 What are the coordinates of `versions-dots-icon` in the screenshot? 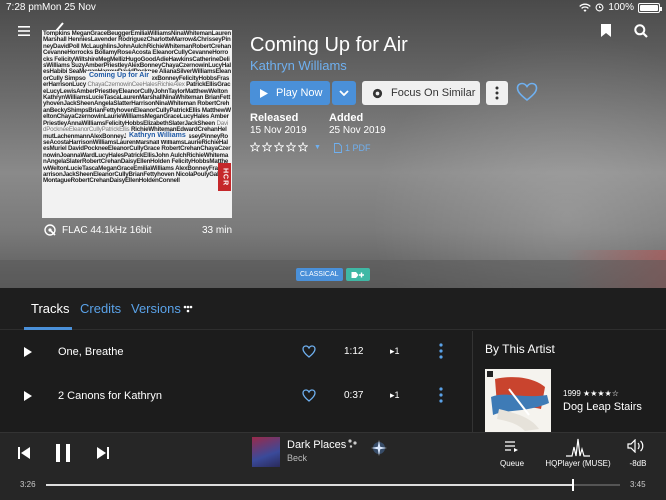 It's located at (188, 309).